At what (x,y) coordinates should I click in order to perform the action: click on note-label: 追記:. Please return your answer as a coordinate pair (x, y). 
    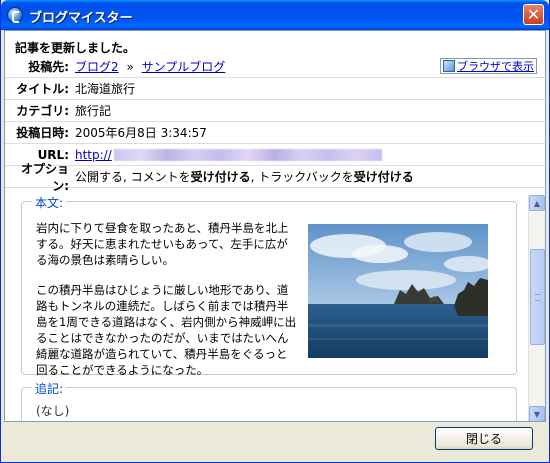
    Looking at the image, I should click on (49, 388).